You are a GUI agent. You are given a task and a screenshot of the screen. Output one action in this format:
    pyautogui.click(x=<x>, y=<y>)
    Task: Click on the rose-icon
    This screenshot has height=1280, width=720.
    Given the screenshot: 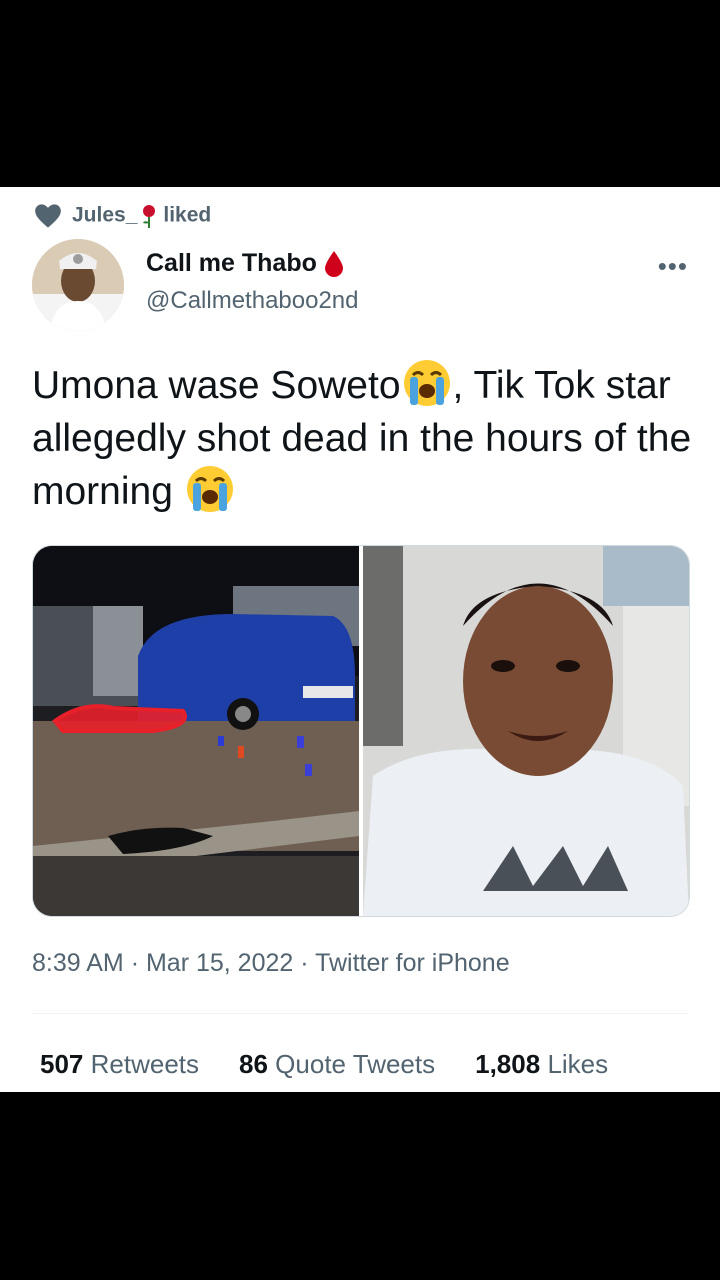 What is the action you would take?
    pyautogui.click(x=149, y=216)
    